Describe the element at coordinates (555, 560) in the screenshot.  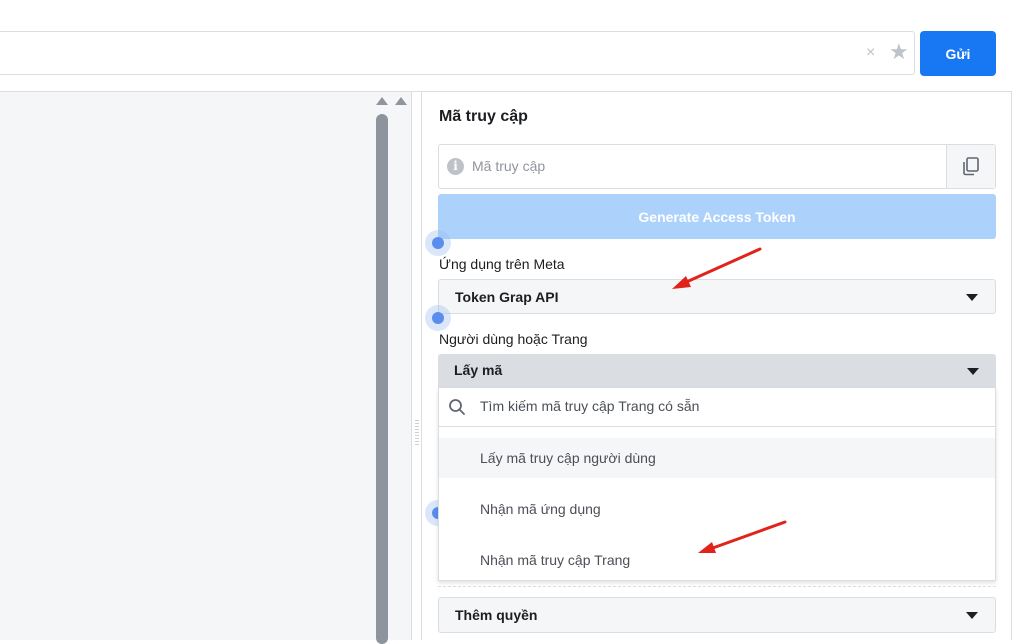
I see `option-label: Nhận mã truy cập Trang` at that location.